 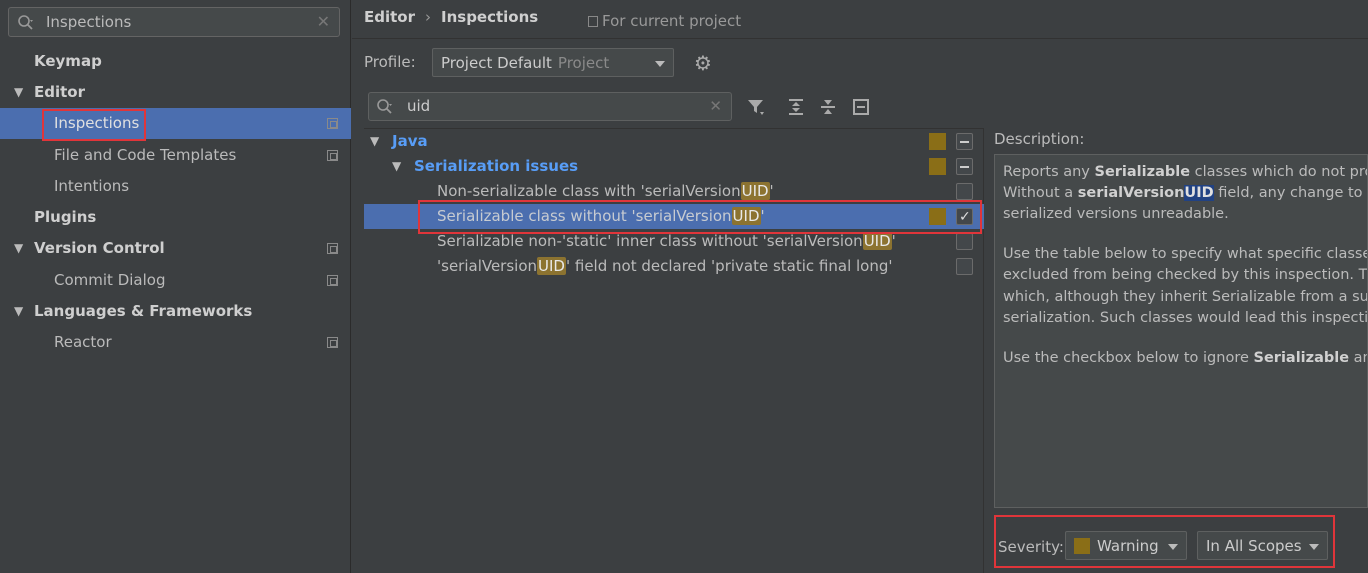 I want to click on sidebar-item-label: Commit Dialog, so click(x=110, y=280).